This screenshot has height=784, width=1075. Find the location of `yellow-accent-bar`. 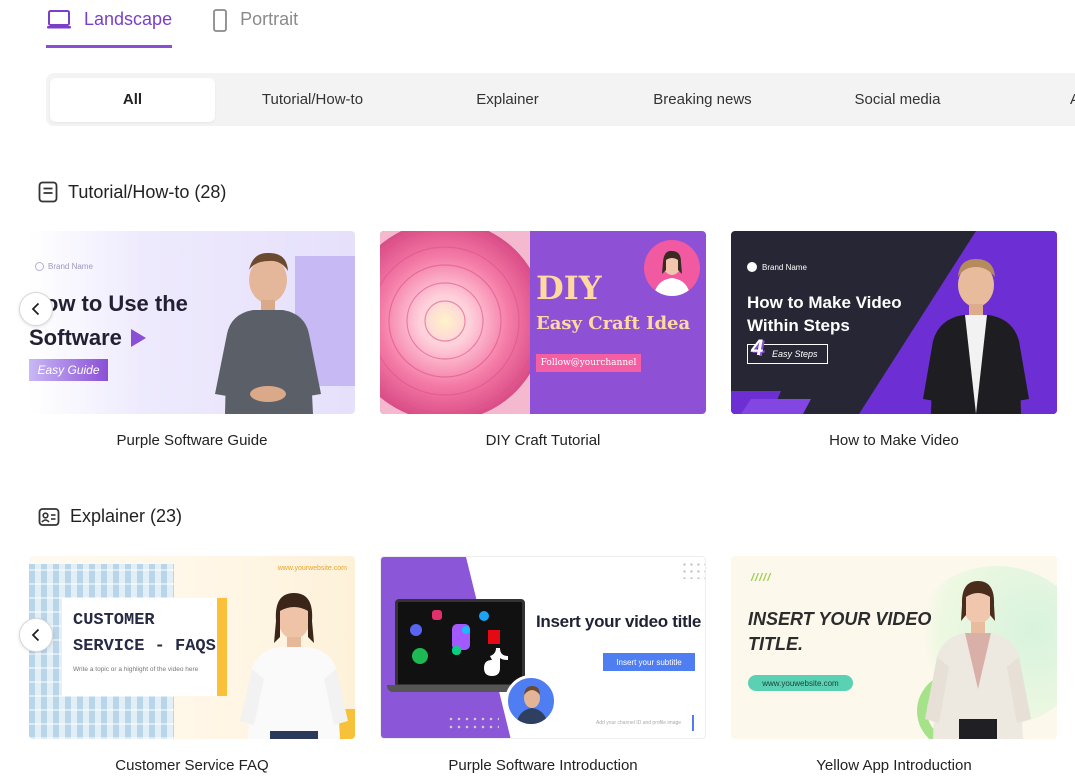

yellow-accent-bar is located at coordinates (222, 647).